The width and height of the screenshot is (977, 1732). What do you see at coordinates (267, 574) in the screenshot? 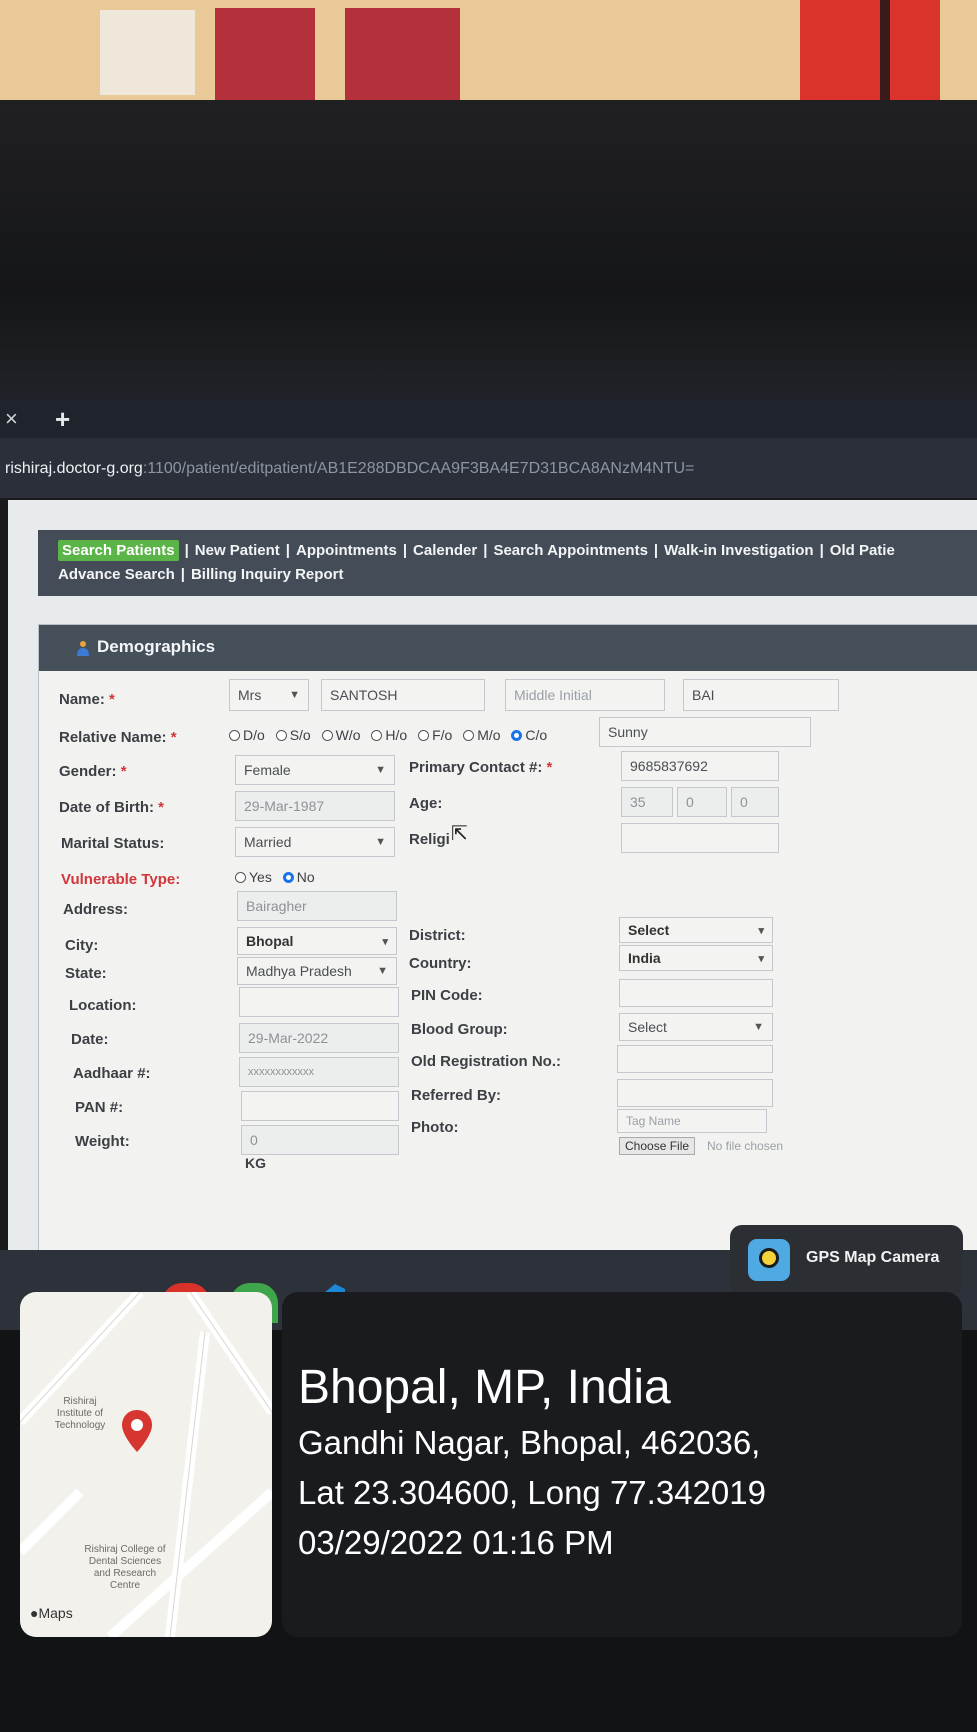
I see `nav-billing-inquiry-report: Billing Inquiry Report` at bounding box center [267, 574].